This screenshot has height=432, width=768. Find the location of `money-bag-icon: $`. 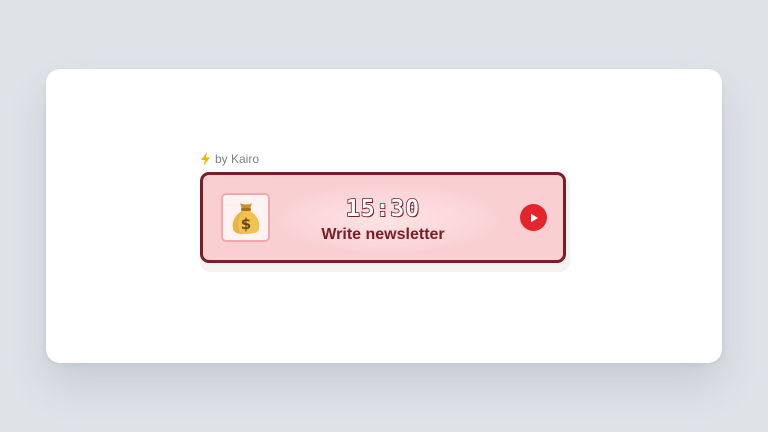

money-bag-icon: $ is located at coordinates (245, 218).